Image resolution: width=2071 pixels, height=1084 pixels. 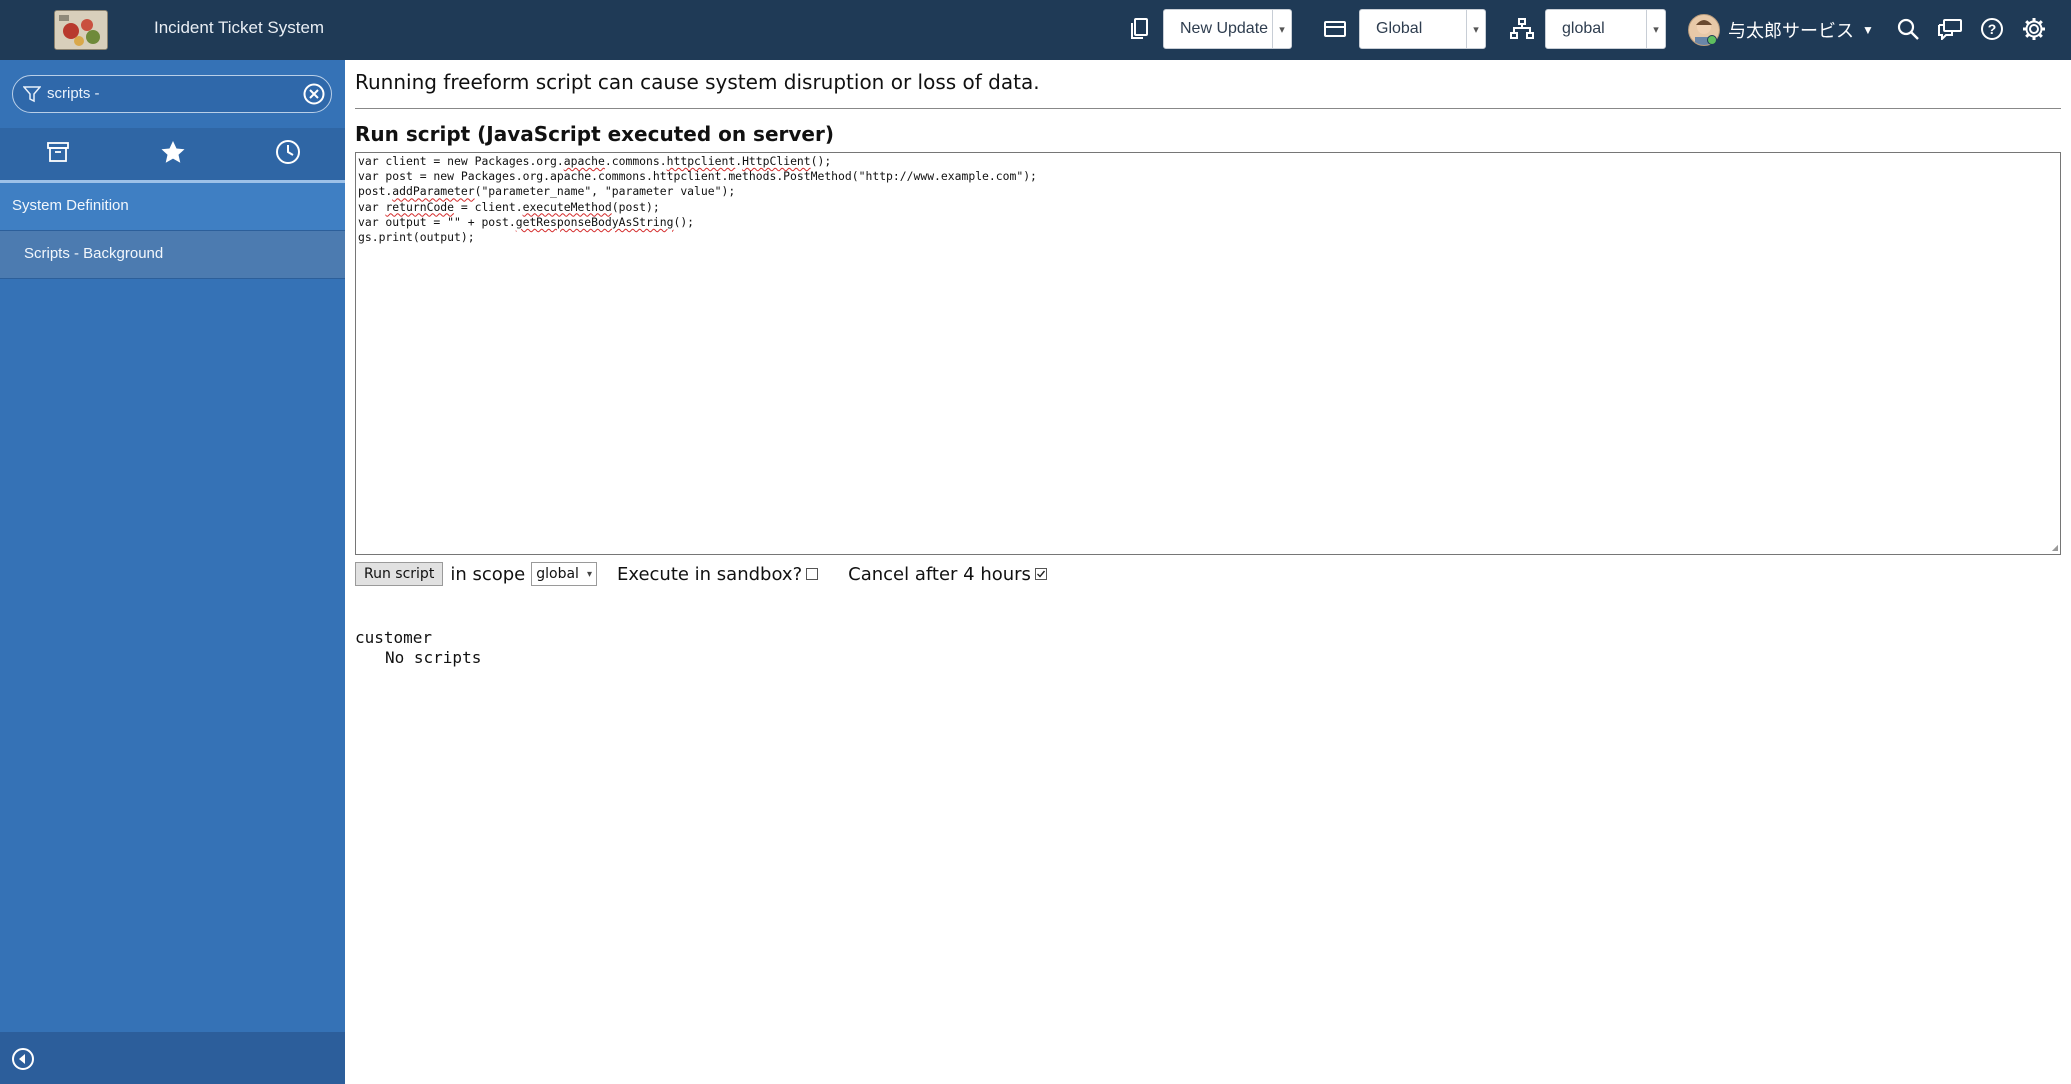 I want to click on clock-icon, so click(x=288, y=154).